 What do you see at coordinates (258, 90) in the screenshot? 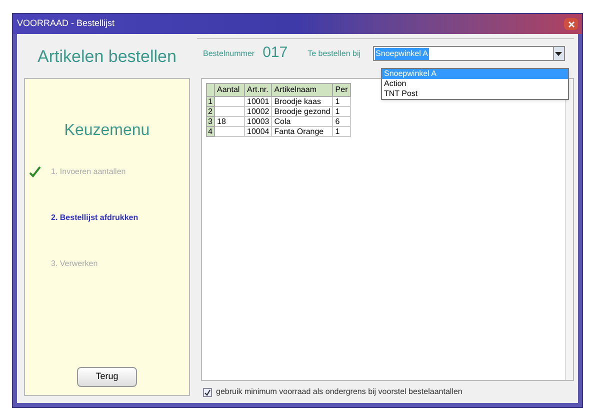
I see `column-header: Art.nr.` at bounding box center [258, 90].